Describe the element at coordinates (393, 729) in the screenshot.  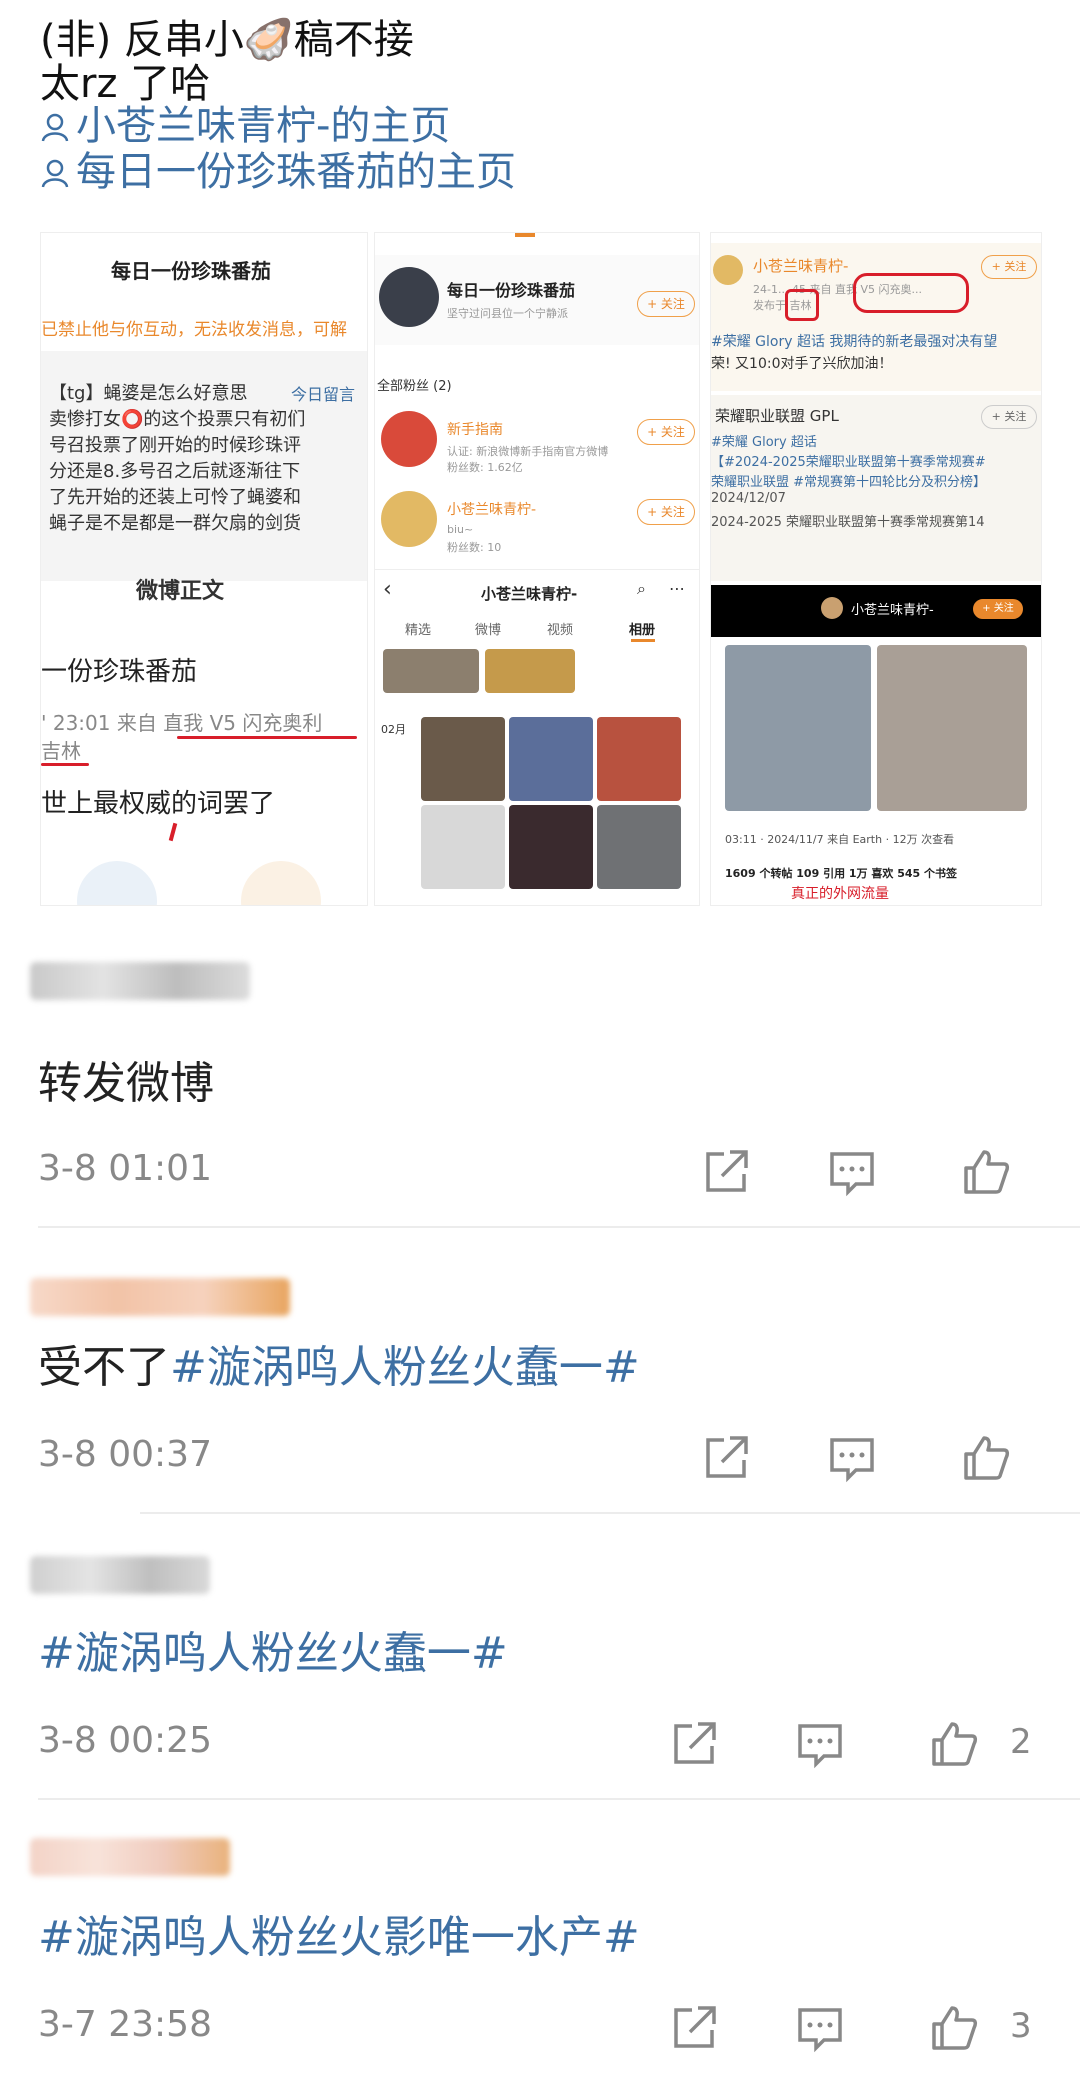
I see `album-month: 02月` at that location.